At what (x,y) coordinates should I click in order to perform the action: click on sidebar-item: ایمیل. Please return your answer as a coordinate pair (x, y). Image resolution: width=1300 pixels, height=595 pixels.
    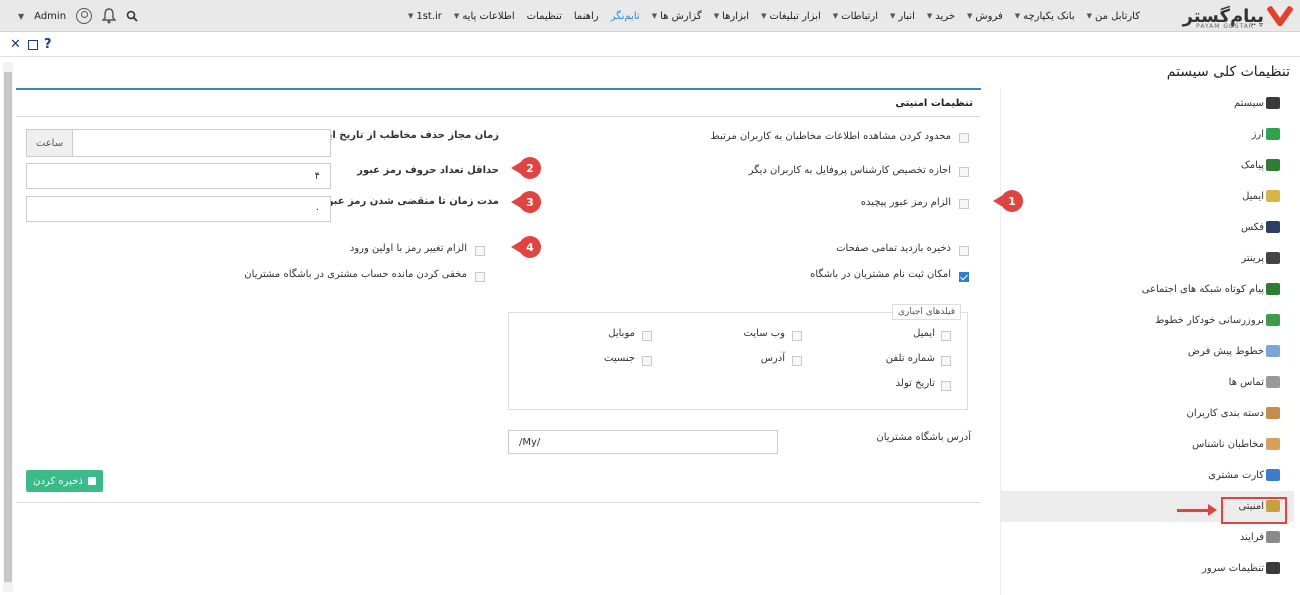
    Looking at the image, I should click on (1147, 196).